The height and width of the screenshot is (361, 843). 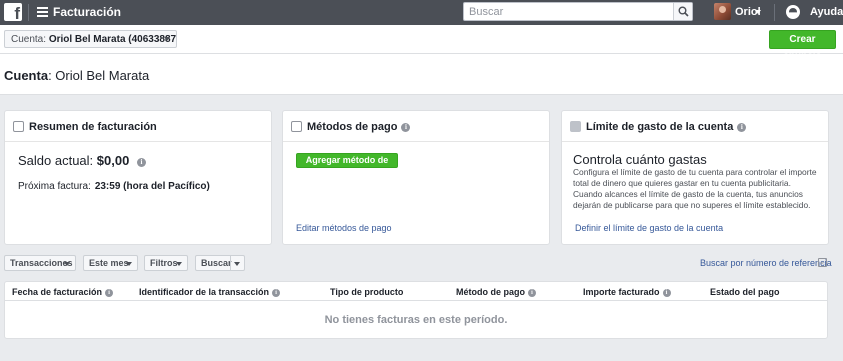 What do you see at coordinates (826, 12) in the screenshot?
I see `help-link: Ayuda` at bounding box center [826, 12].